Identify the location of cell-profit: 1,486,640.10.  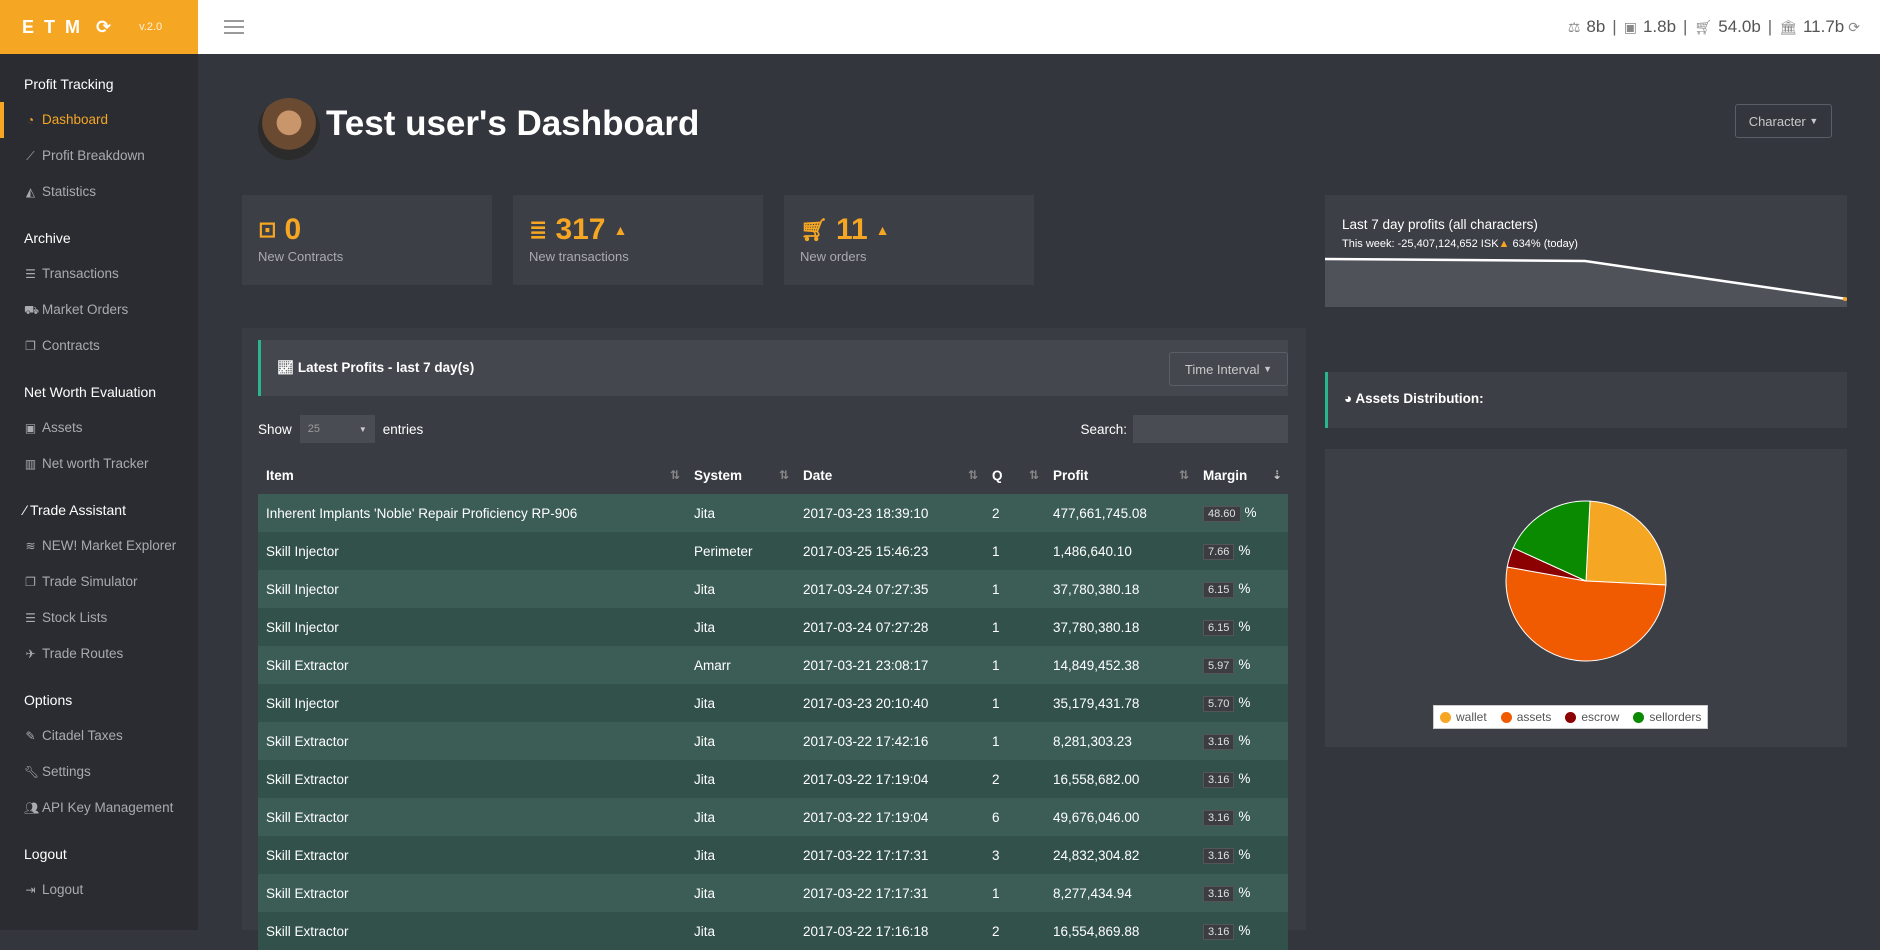
(1120, 551).